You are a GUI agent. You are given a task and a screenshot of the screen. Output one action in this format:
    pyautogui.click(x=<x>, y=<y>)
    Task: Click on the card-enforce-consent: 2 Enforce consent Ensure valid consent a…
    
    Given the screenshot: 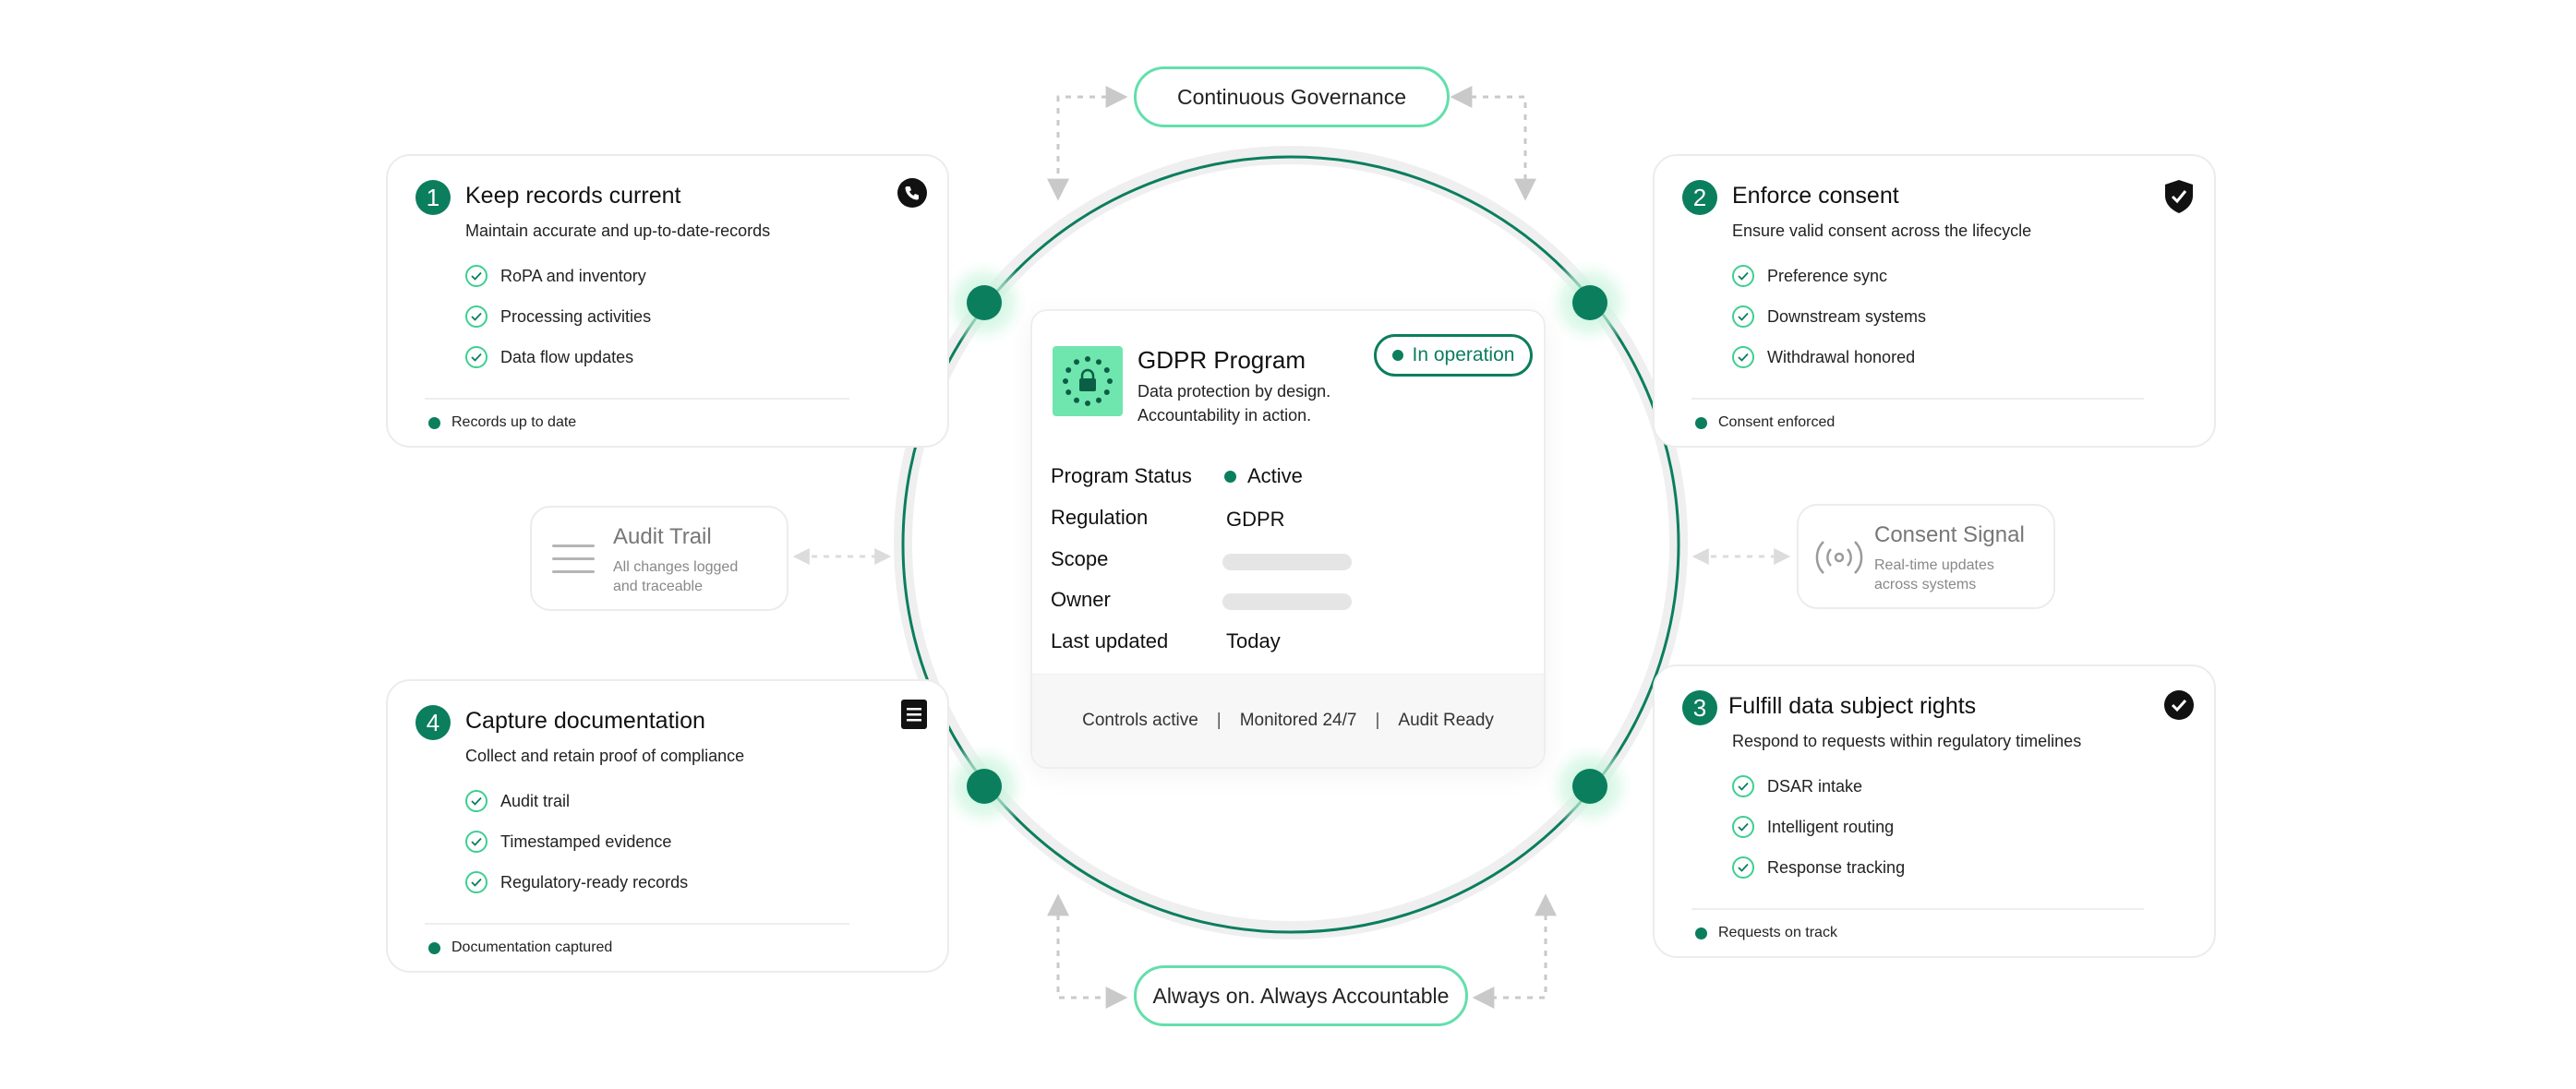 What is the action you would take?
    pyautogui.click(x=1934, y=301)
    